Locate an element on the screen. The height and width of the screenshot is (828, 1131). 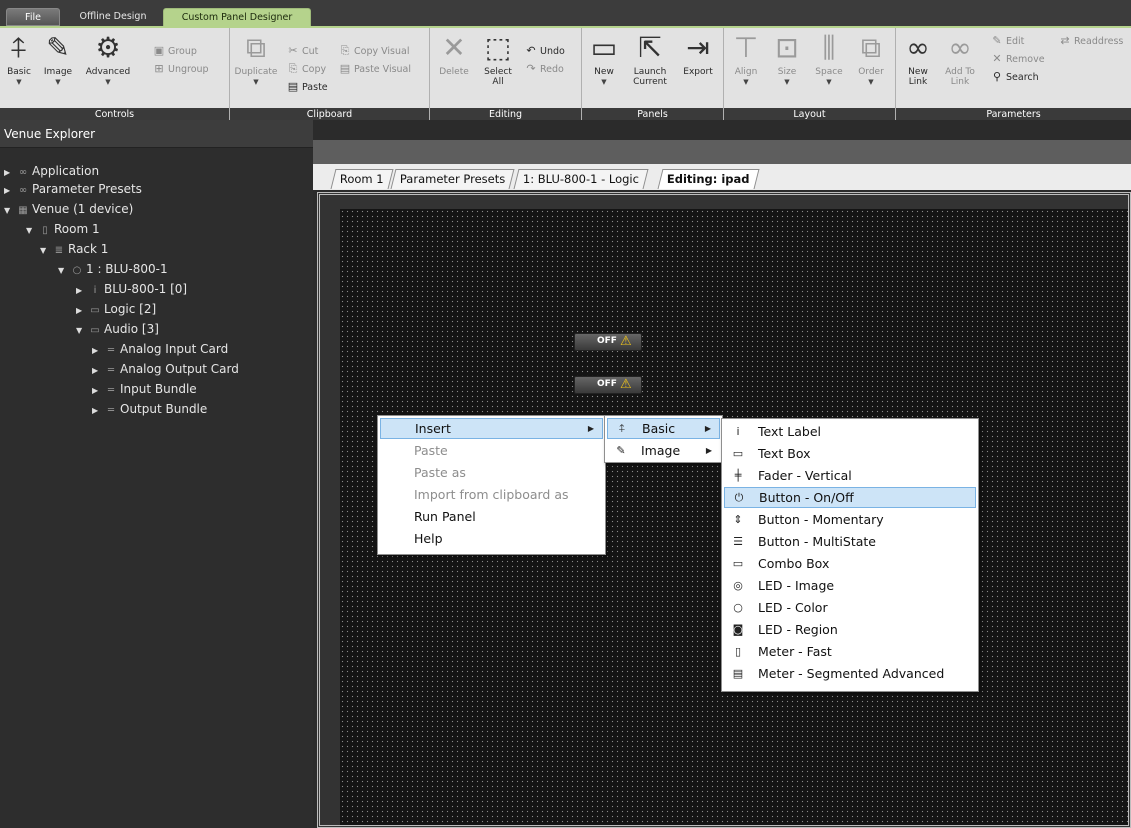
tree-item-output-bundle: ▶ ═ Output Bundle is located at coordinates (149, 410).